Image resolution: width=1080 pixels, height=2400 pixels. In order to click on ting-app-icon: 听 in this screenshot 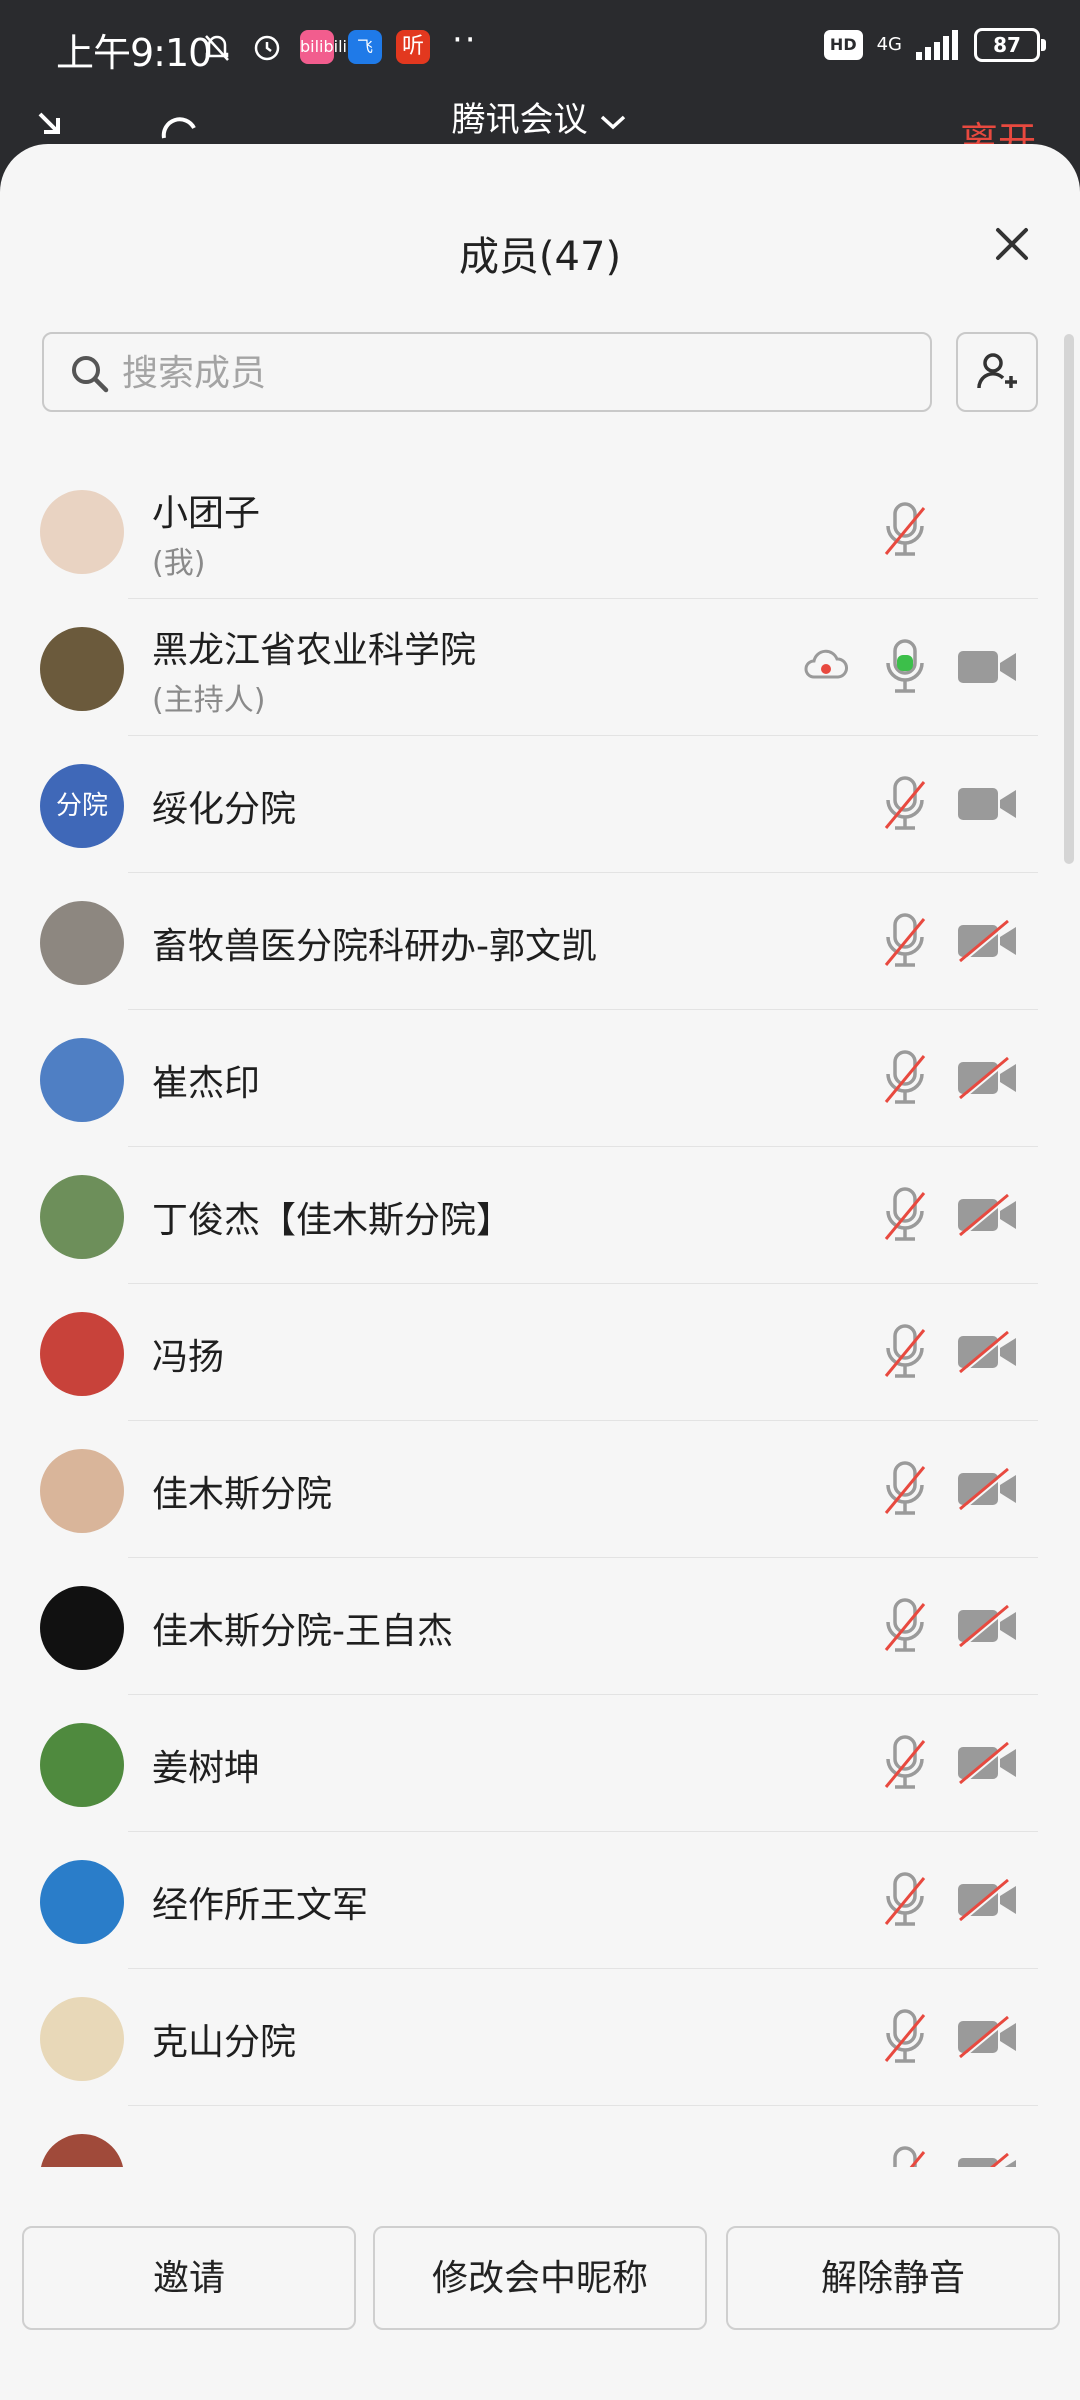, I will do `click(413, 47)`.